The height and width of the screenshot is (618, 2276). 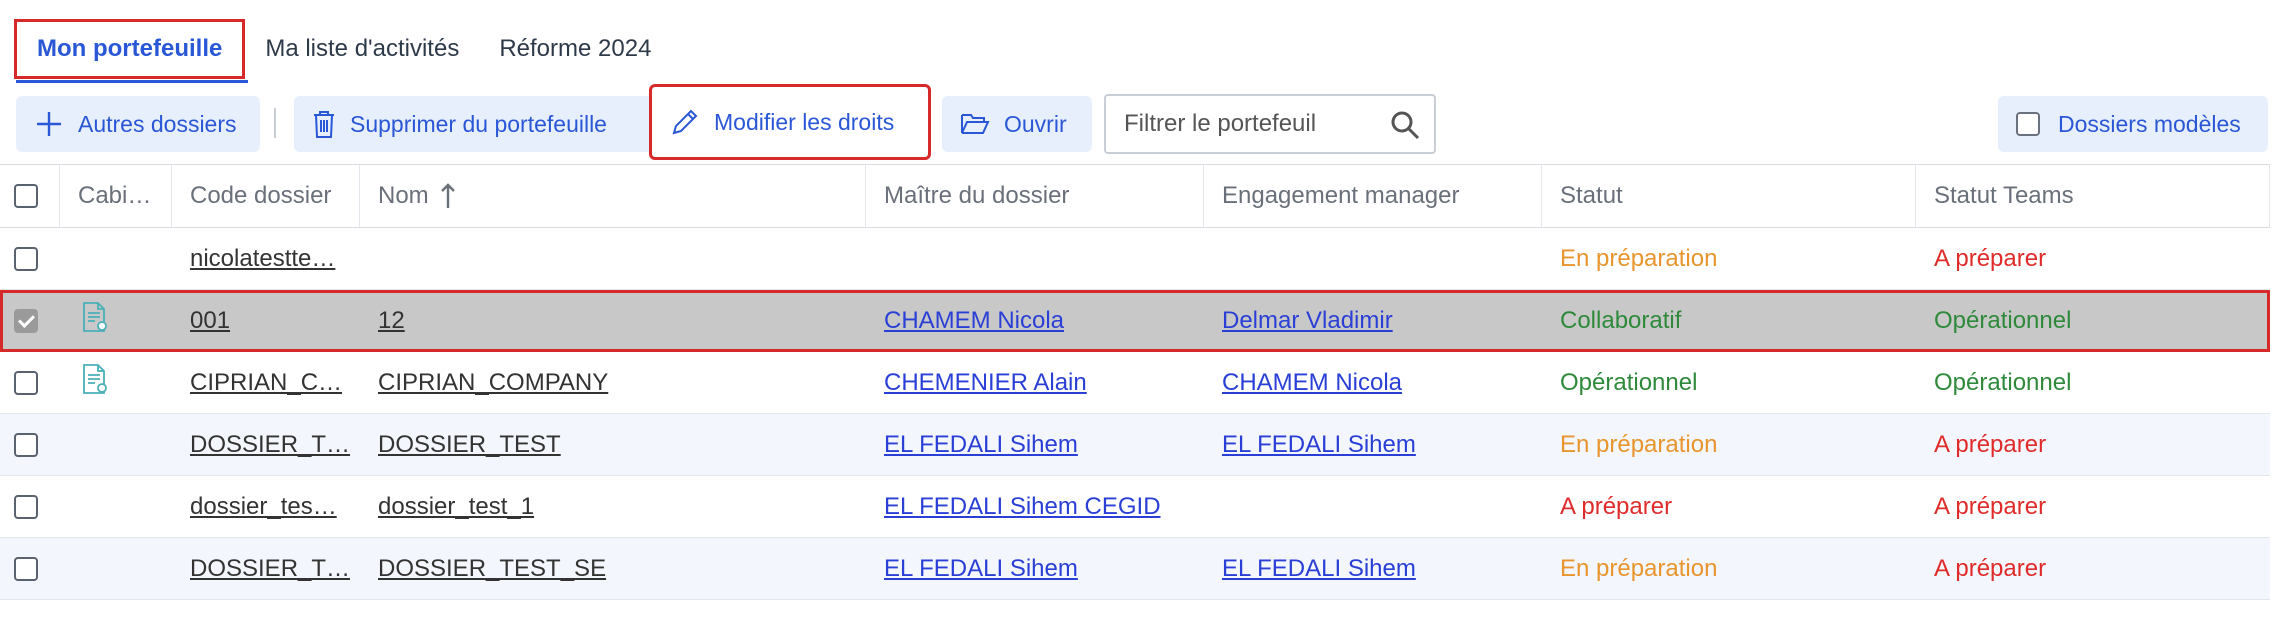 I want to click on header-name: Nom, so click(x=613, y=196).